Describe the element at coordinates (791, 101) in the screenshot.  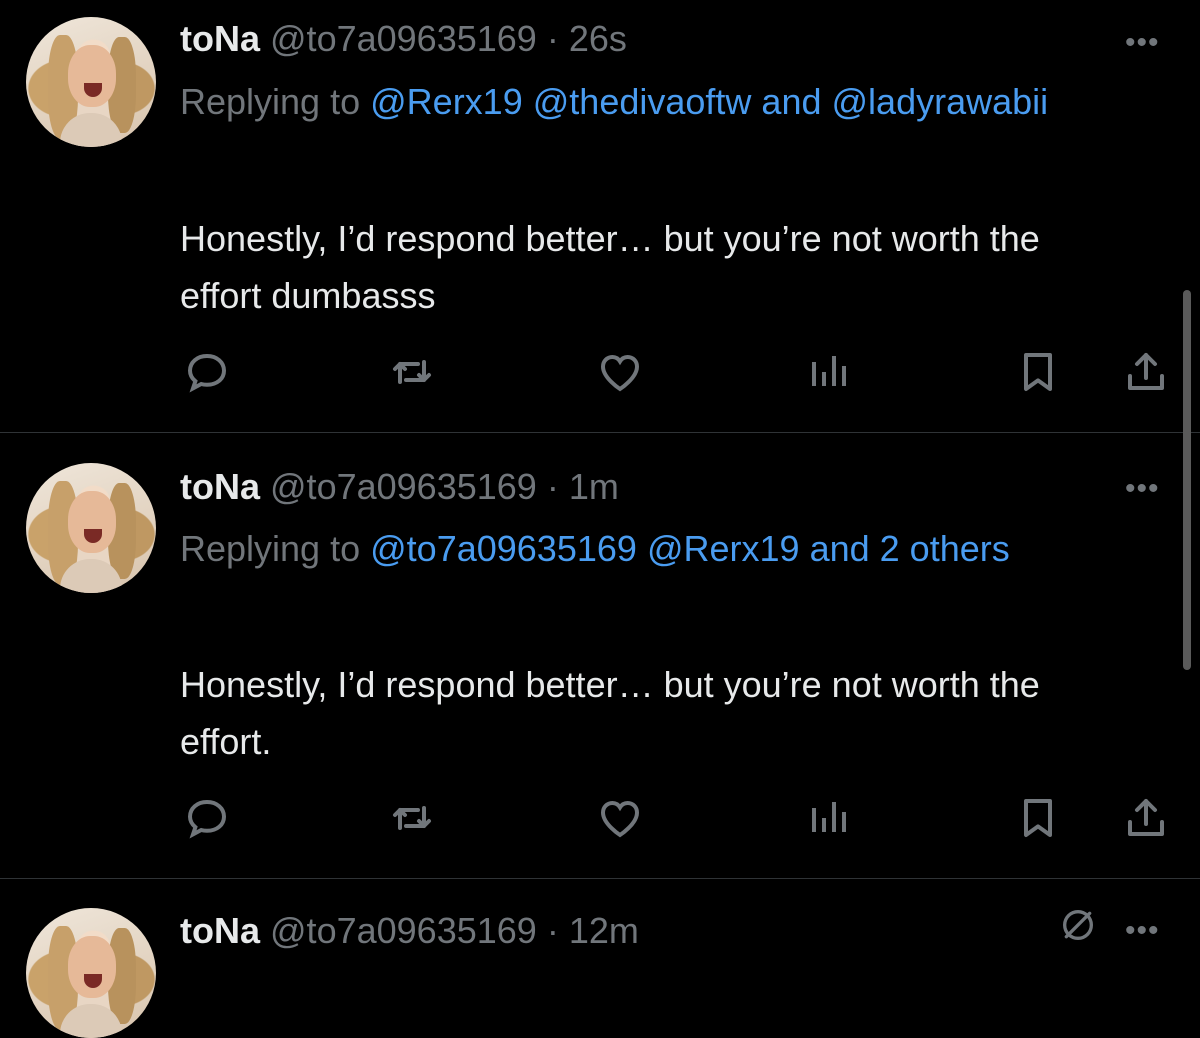
I see `mention-and: and` at that location.